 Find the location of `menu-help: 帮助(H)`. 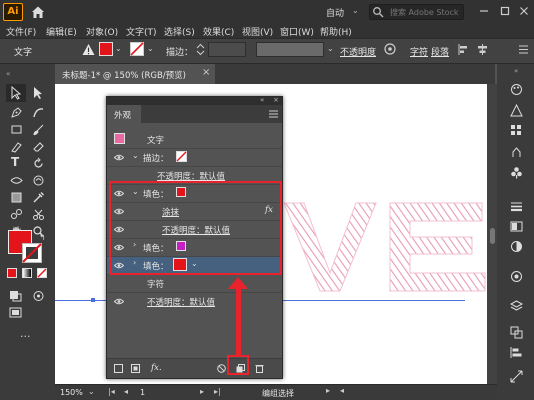

menu-help: 帮助(H) is located at coordinates (336, 31).